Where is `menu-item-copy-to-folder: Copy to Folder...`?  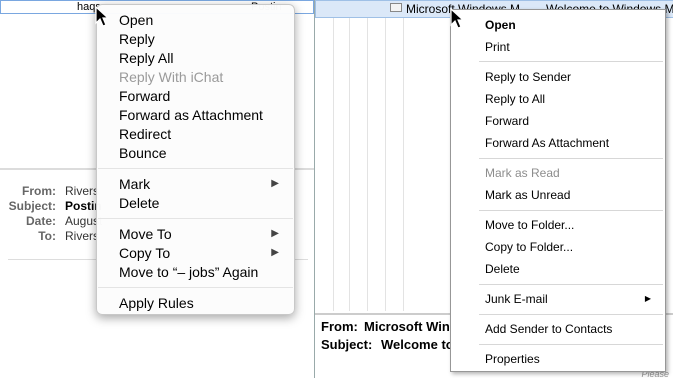
menu-item-copy-to-folder: Copy to Folder... is located at coordinates (573, 247).